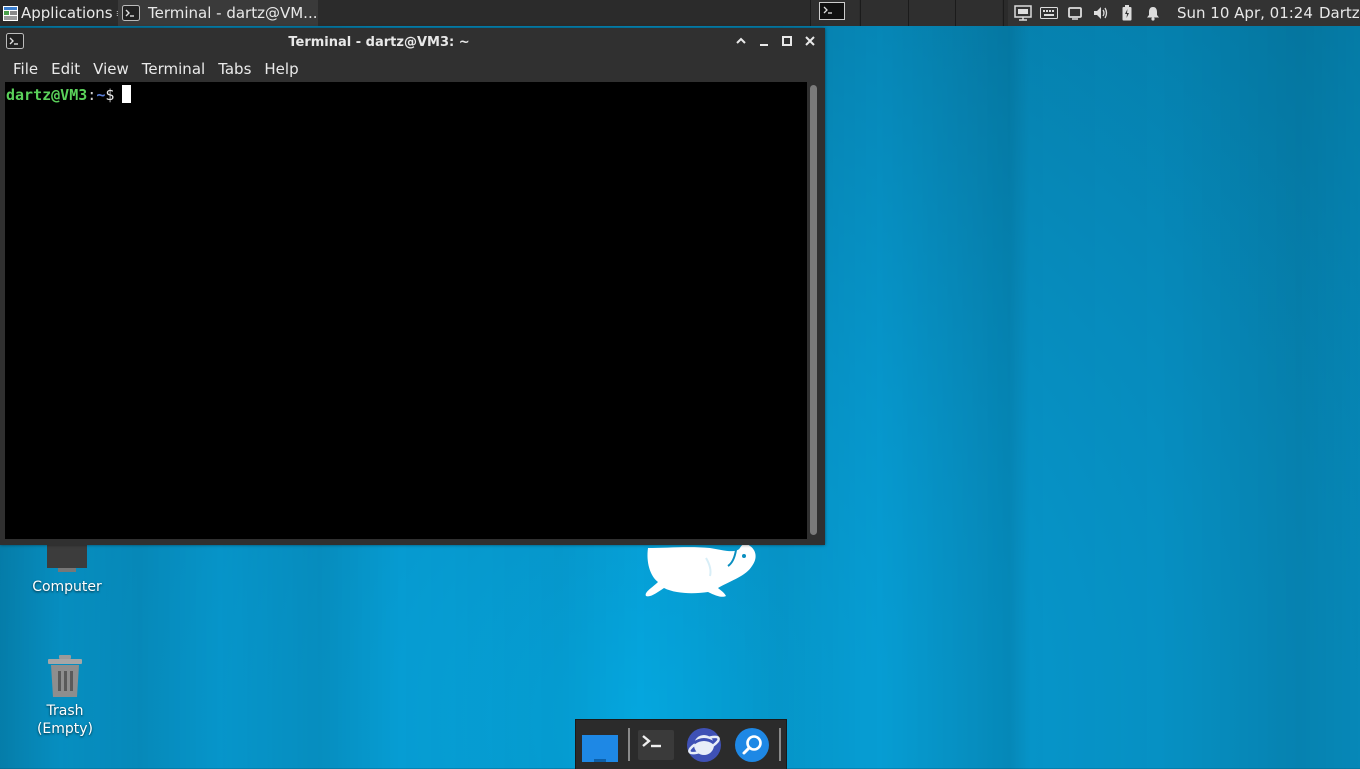 The height and width of the screenshot is (769, 1360). I want to click on applications-menu: Applications ≡, so click(62, 13).